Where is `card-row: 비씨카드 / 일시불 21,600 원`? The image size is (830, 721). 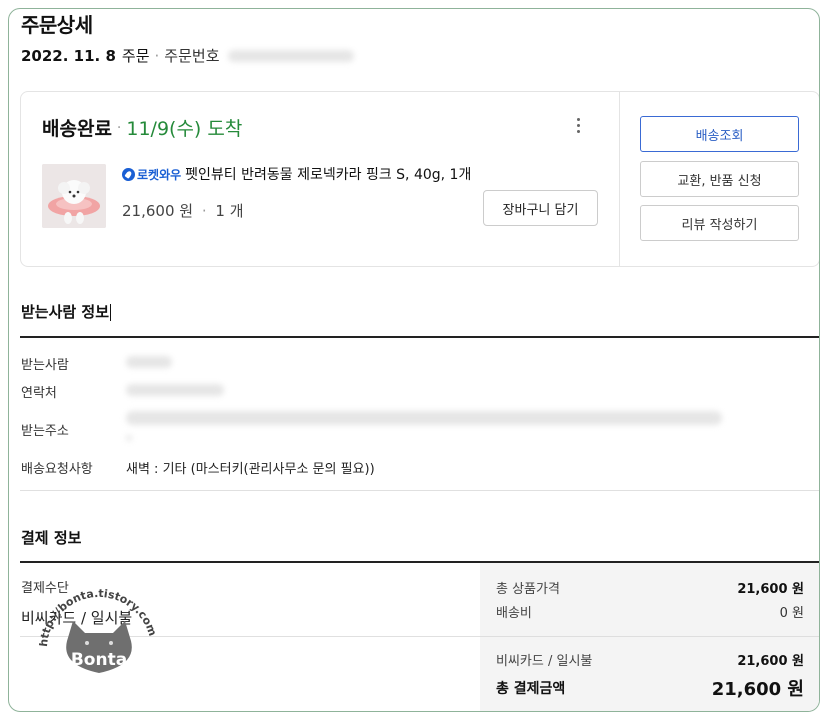 card-row: 비씨카드 / 일시불 21,600 원 is located at coordinates (650, 659).